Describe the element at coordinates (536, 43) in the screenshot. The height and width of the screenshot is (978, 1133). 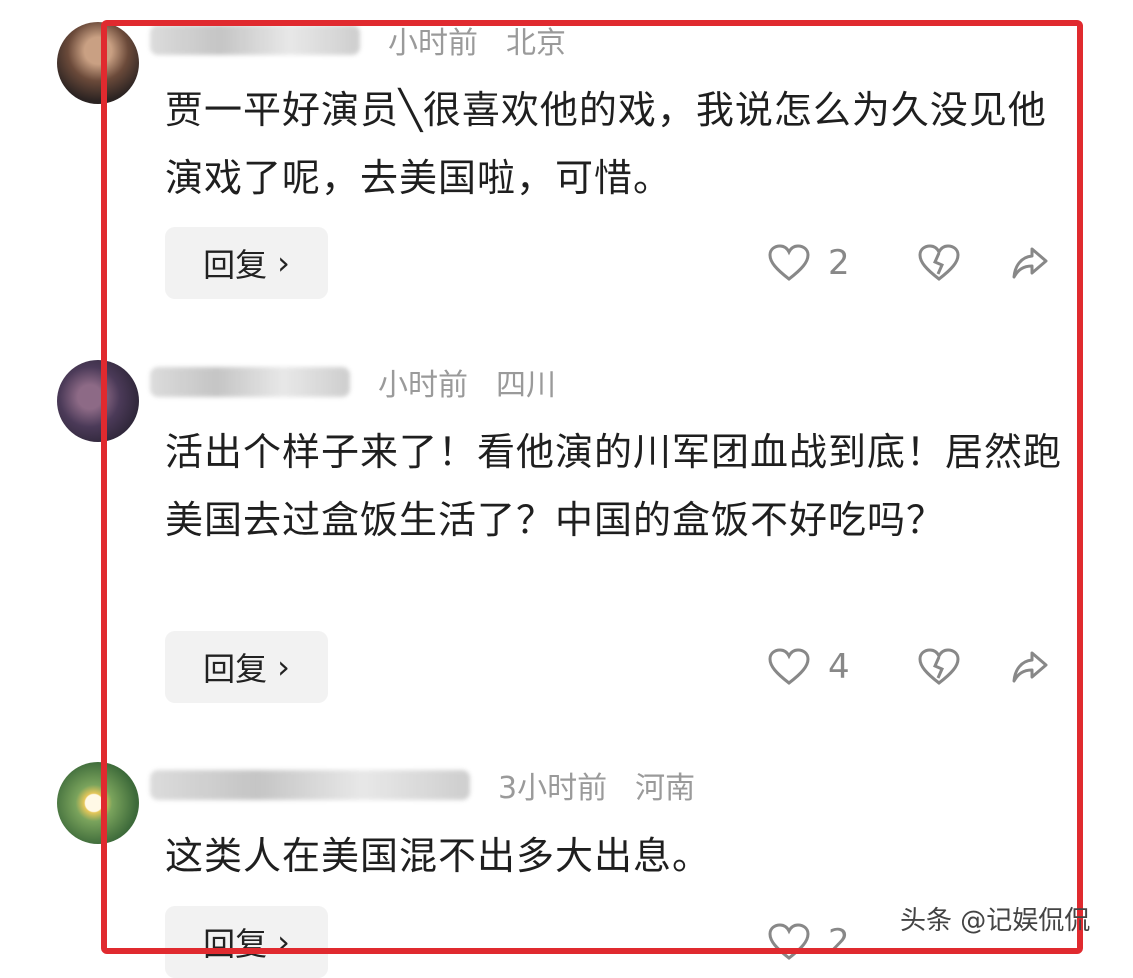
I see `comment-location: 北京` at that location.